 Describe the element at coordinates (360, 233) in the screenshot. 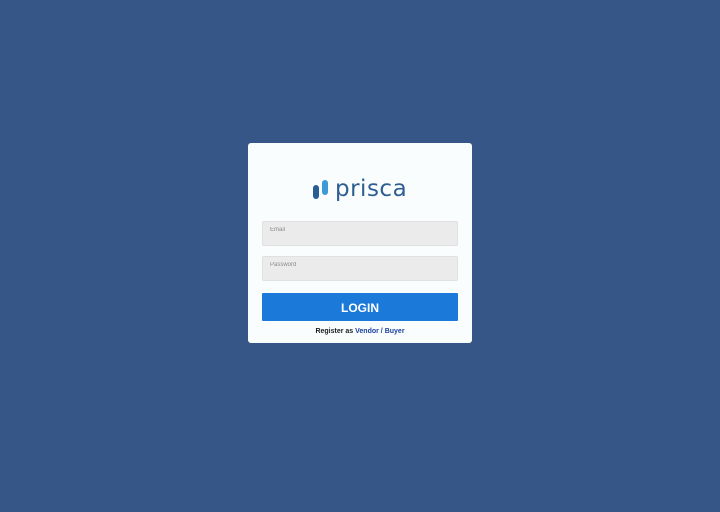

I see `email-field` at that location.